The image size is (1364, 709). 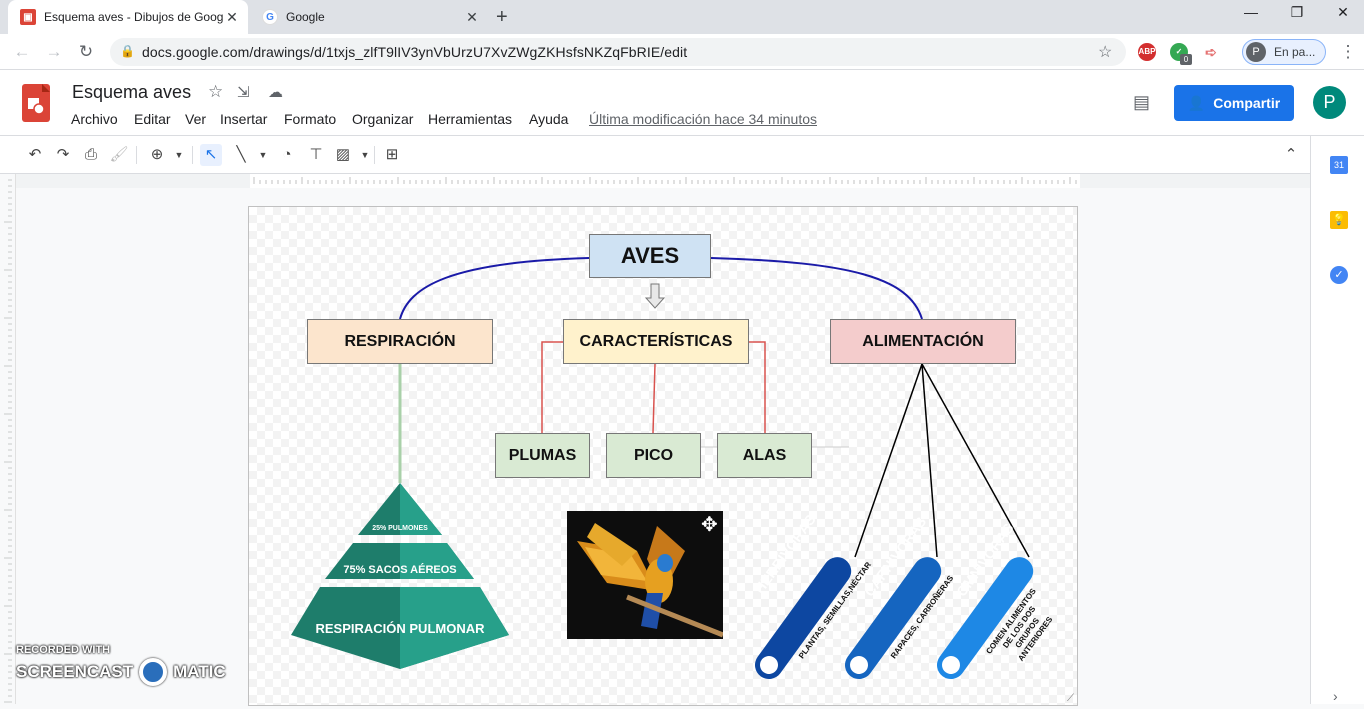 What do you see at coordinates (542, 455) in the screenshot?
I see `node-plumas: PLUMAS` at bounding box center [542, 455].